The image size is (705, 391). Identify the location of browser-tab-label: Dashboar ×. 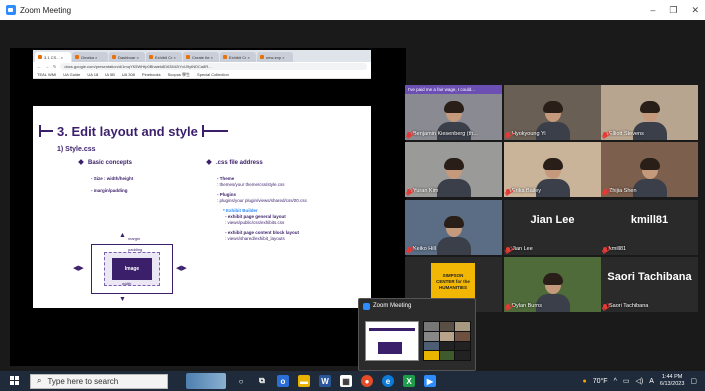
(128, 57).